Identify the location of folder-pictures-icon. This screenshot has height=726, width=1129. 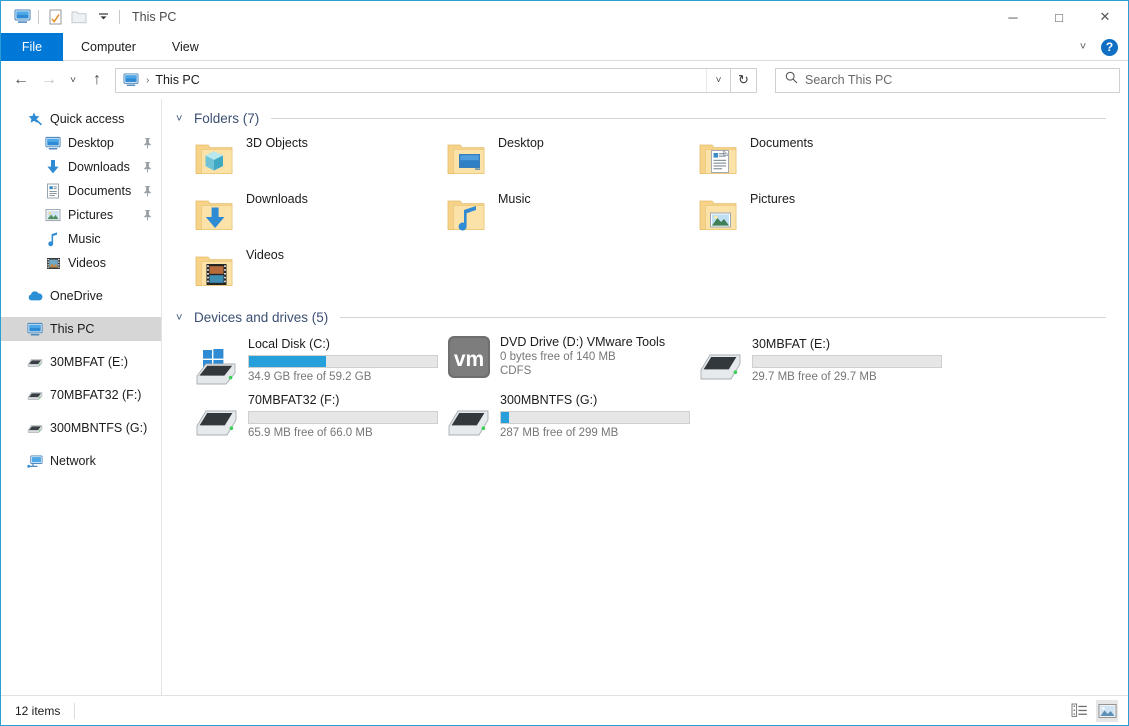
(719, 216).